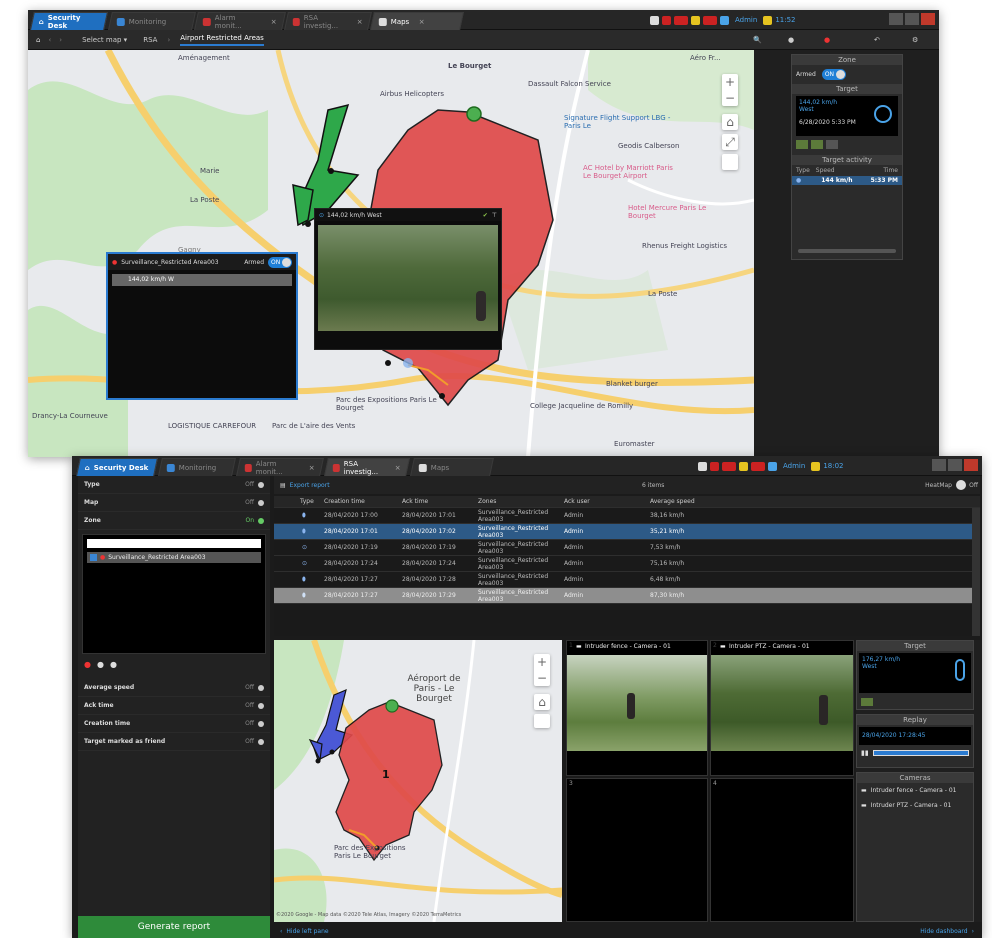 Image resolution: width=992 pixels, height=938 pixels. What do you see at coordinates (961, 485) in the screenshot?
I see `heatmap-toggle` at bounding box center [961, 485].